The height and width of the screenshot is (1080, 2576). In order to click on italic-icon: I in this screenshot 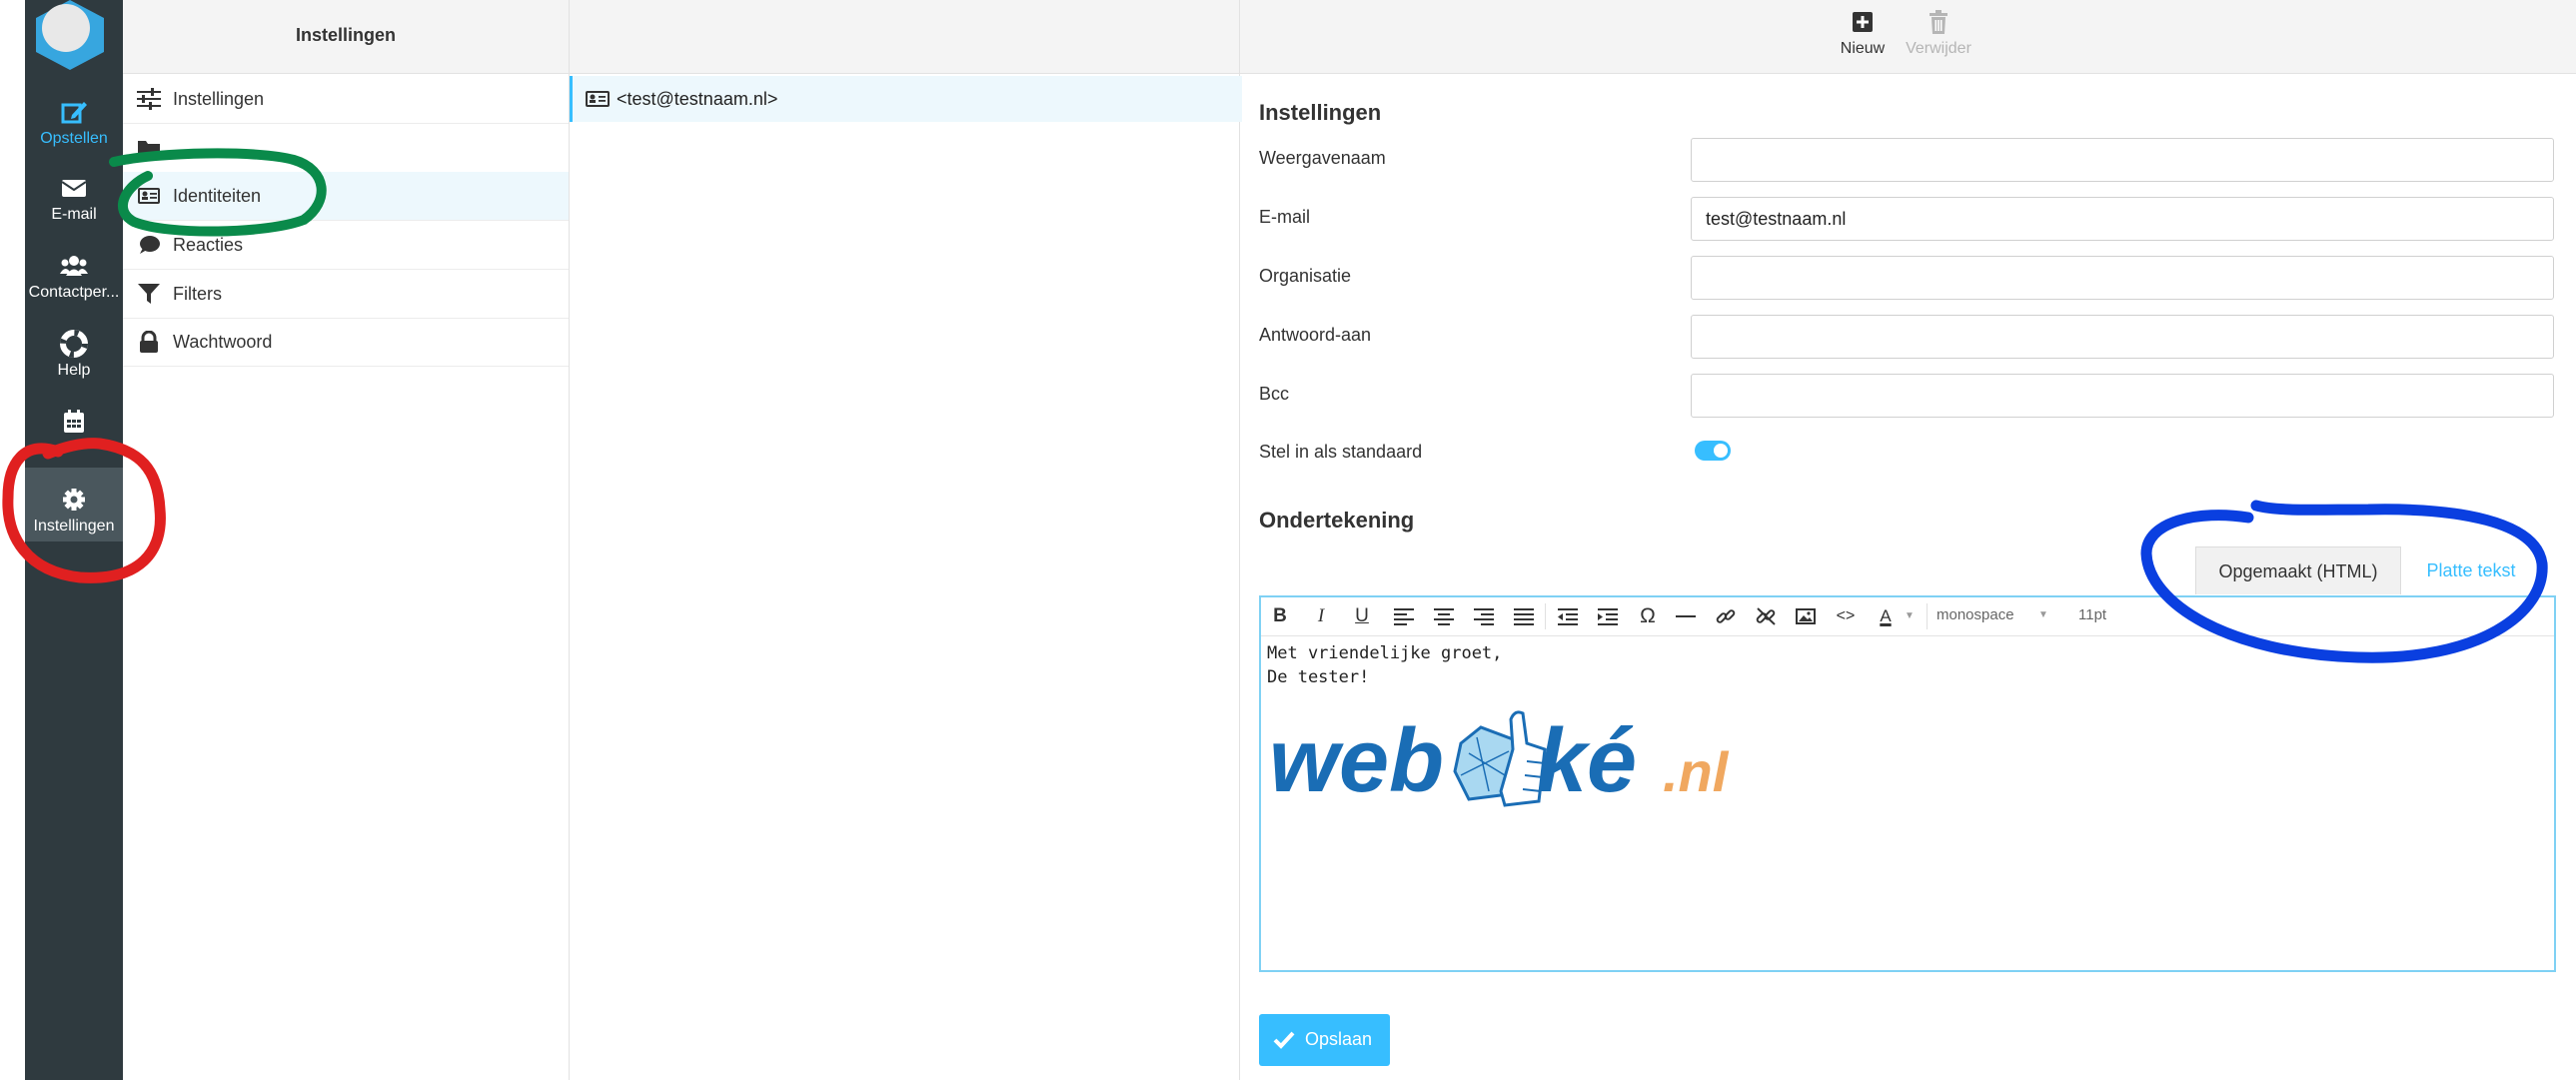, I will do `click(1321, 616)`.